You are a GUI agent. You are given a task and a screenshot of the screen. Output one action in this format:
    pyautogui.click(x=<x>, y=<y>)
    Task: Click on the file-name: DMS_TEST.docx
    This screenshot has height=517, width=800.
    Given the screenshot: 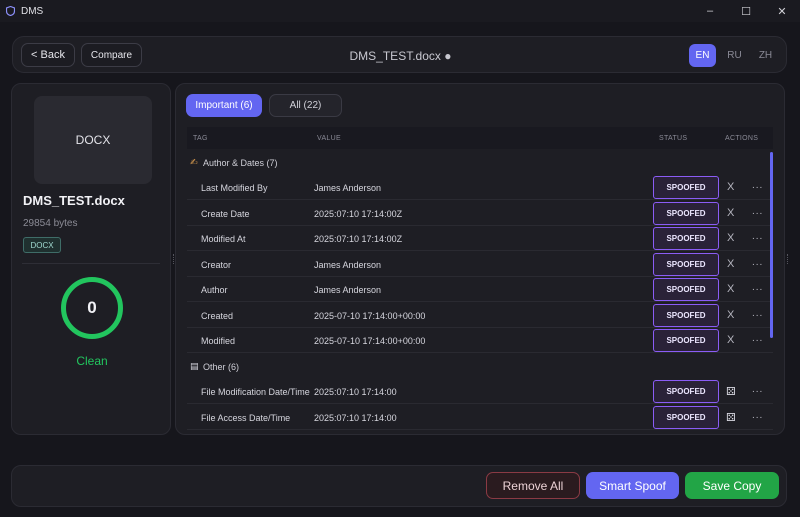 What is the action you would take?
    pyautogui.click(x=74, y=200)
    